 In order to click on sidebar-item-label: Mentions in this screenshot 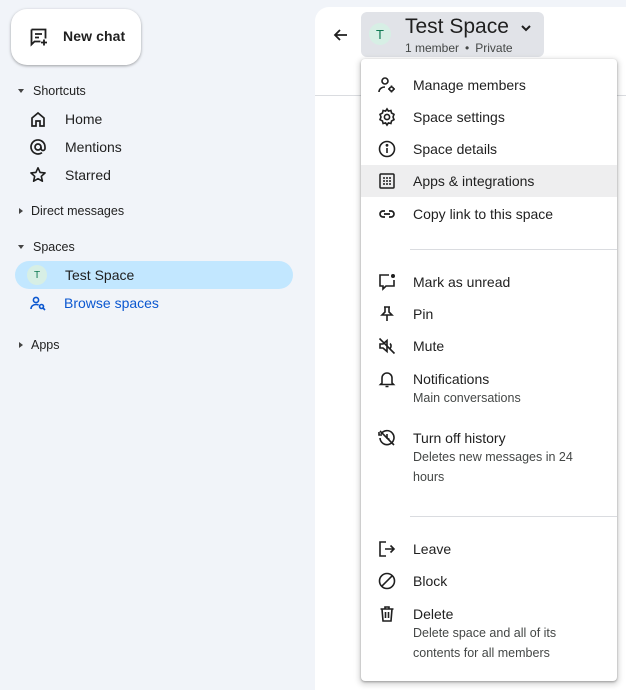, I will do `click(93, 147)`.